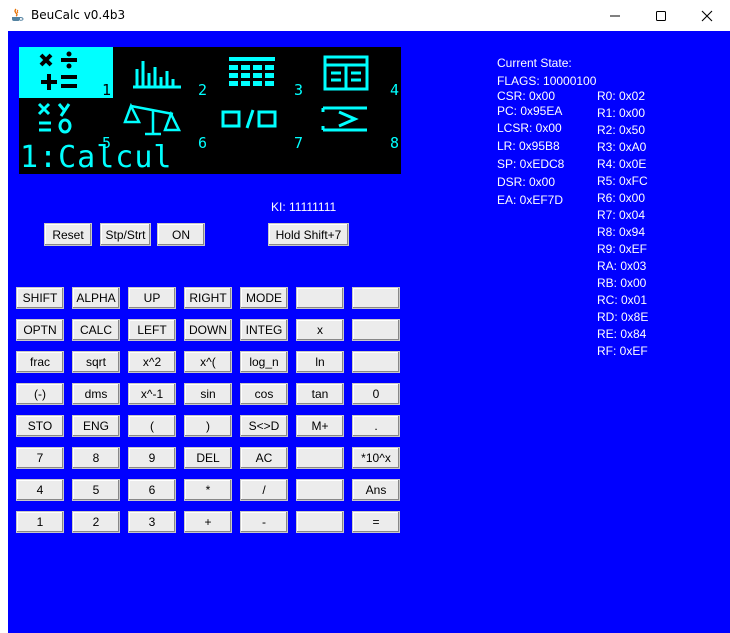  What do you see at coordinates (40, 490) in the screenshot?
I see `key-button: 4` at bounding box center [40, 490].